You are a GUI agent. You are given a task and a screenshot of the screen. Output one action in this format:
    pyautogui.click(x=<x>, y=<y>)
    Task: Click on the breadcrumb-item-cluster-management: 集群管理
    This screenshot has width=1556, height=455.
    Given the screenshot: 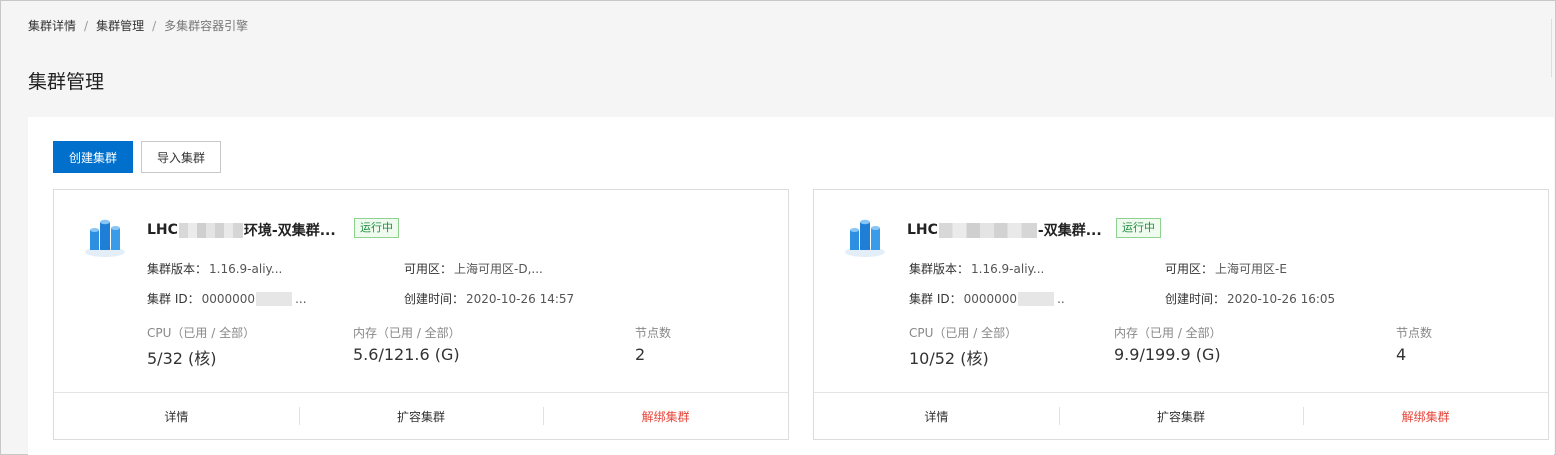 What is the action you would take?
    pyautogui.click(x=120, y=25)
    